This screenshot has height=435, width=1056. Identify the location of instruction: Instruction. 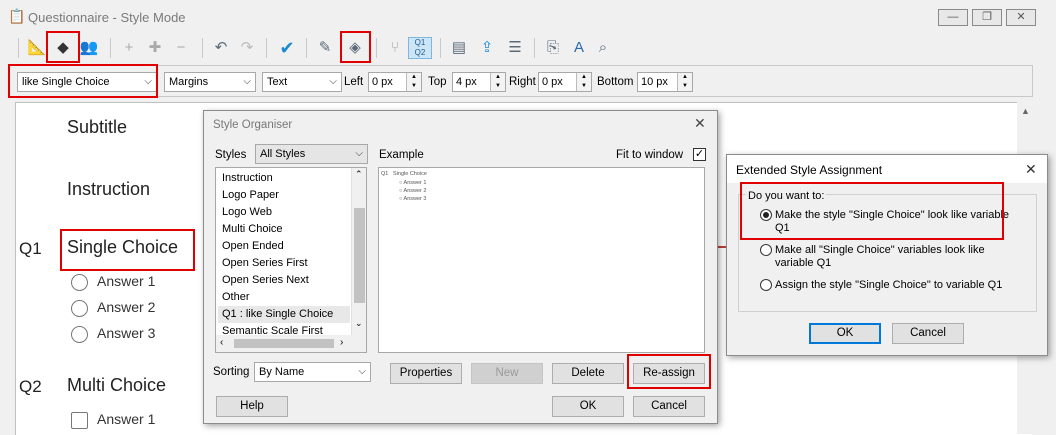
(108, 189).